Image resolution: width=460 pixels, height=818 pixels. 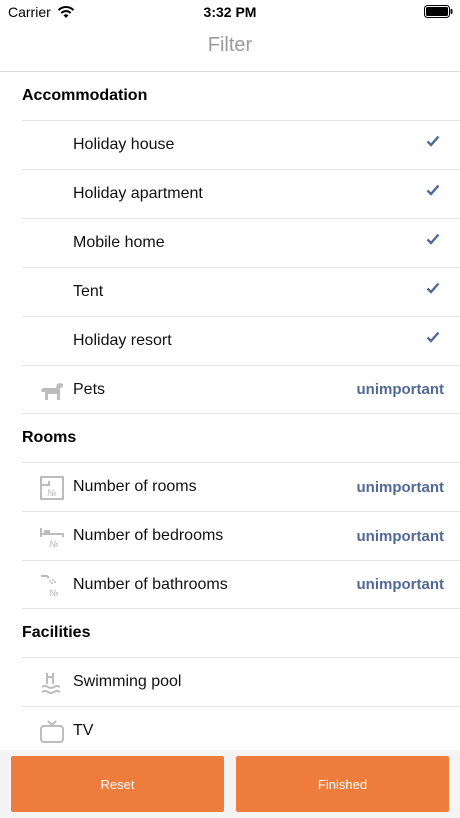 I want to click on row-label: Number of bathrooms, so click(x=150, y=584).